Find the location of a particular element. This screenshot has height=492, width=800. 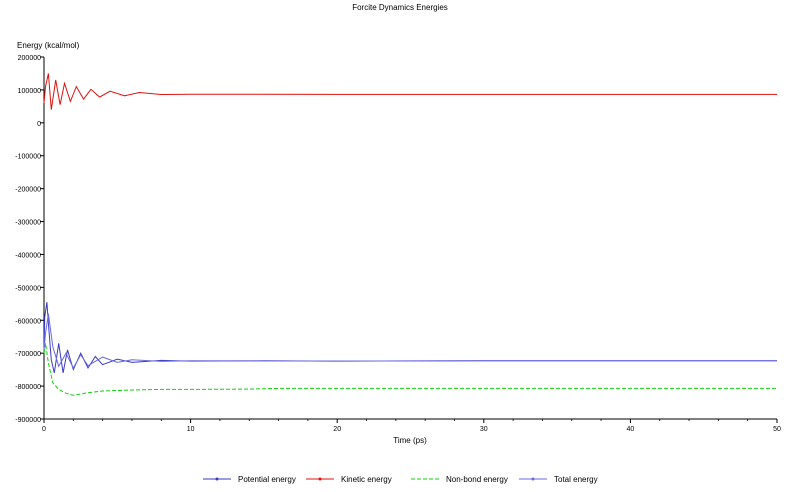

legend-item-1: Potential energy is located at coordinates (249, 479).